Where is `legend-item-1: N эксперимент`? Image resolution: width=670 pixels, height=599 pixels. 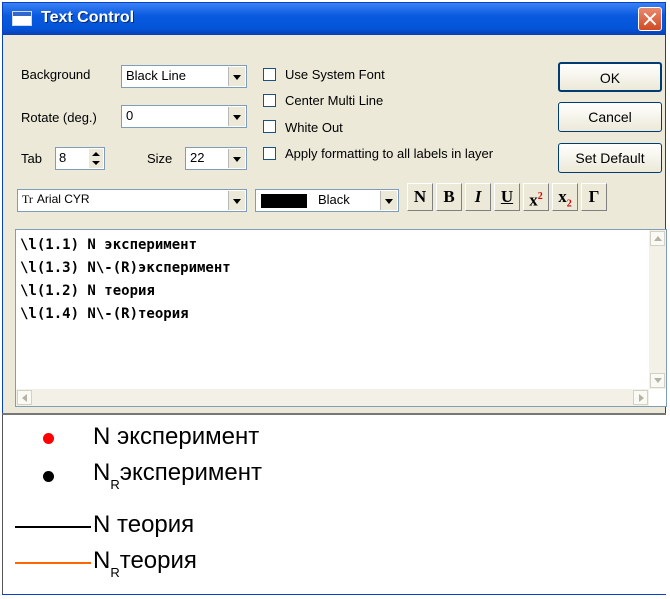 legend-item-1: N эксперимент is located at coordinates (176, 436).